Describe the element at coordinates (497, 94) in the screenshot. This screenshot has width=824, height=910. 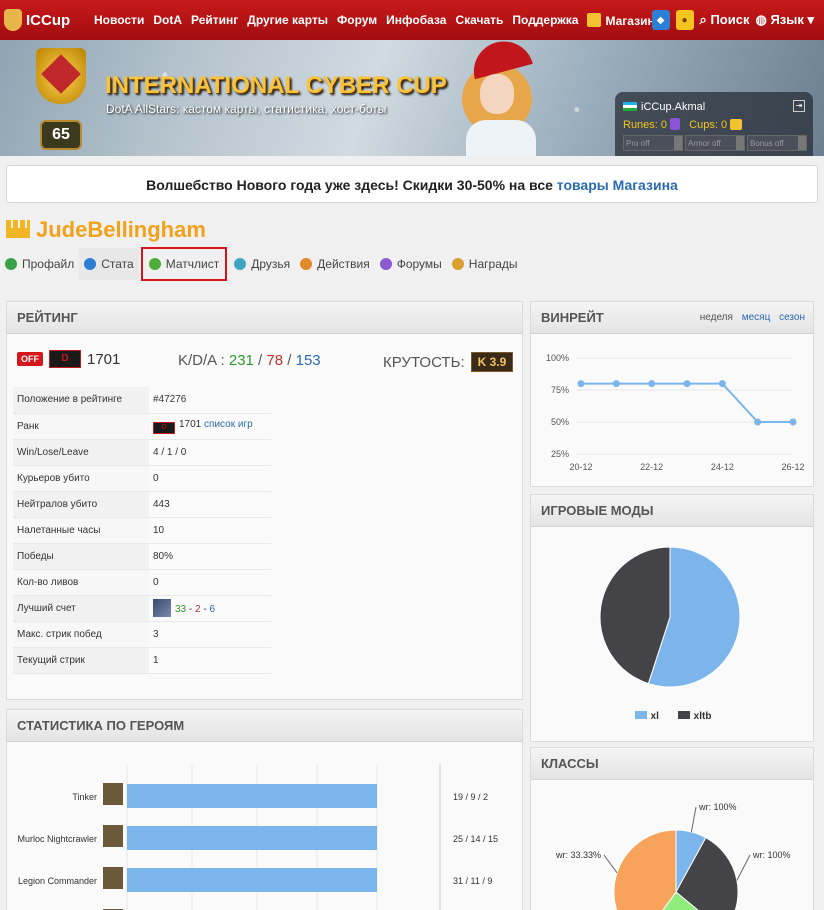
I see `character-face` at that location.